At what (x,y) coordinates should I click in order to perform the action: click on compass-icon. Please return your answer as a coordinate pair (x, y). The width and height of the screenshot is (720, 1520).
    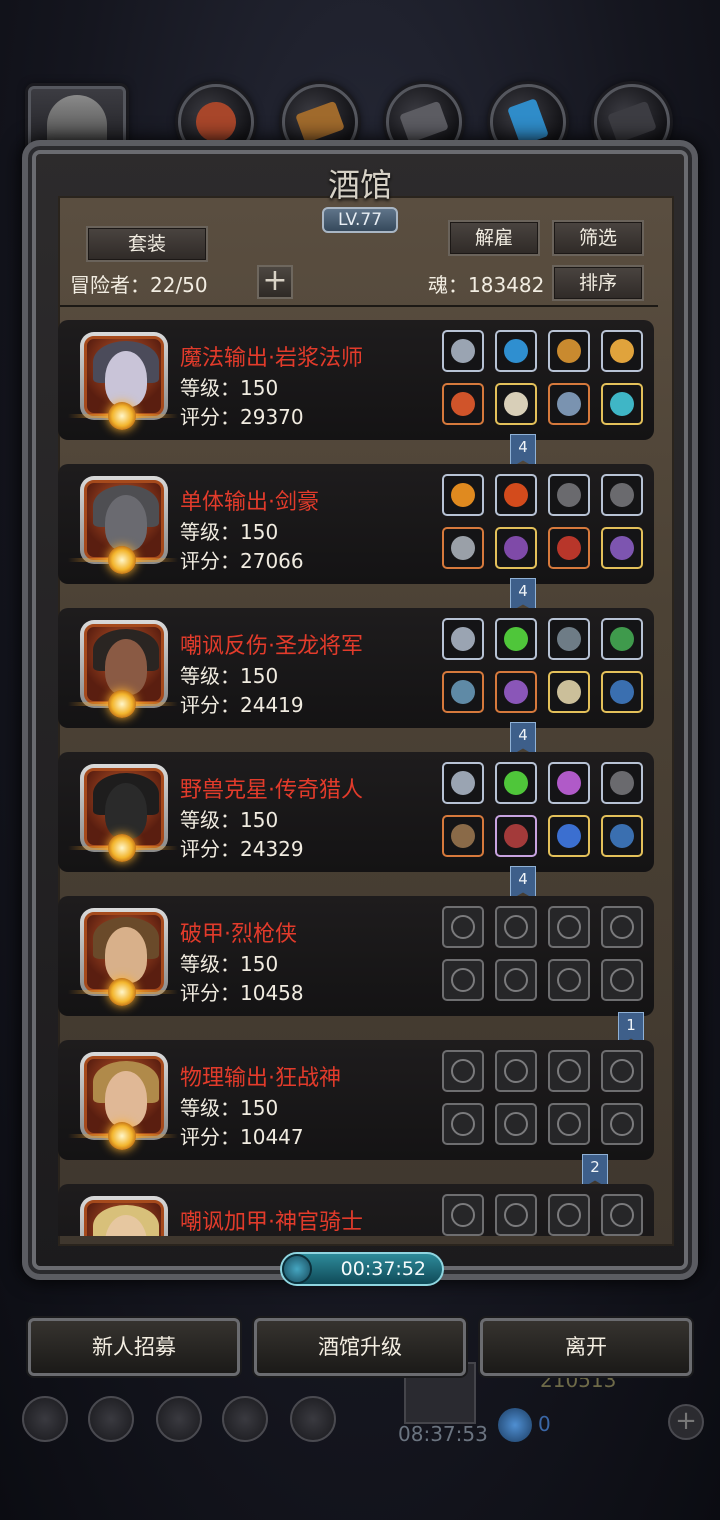
    Looking at the image, I should click on (111, 1419).